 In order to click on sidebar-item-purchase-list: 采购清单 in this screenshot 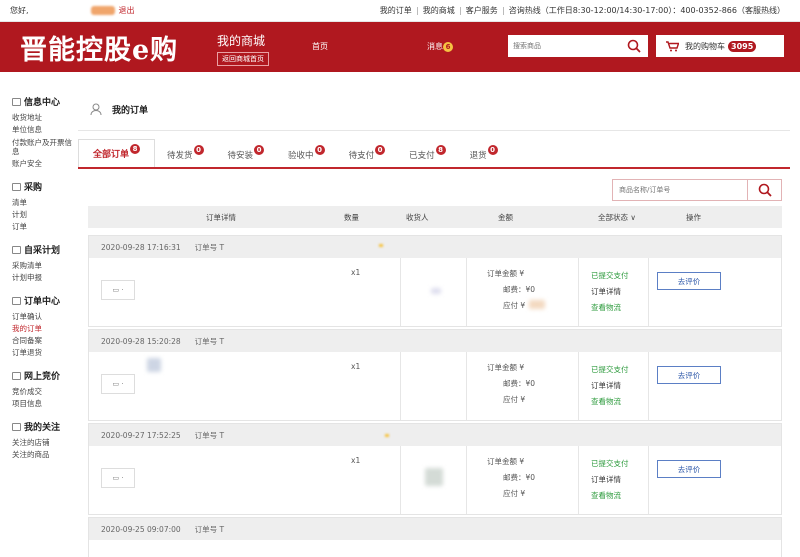, I will do `click(45, 266)`.